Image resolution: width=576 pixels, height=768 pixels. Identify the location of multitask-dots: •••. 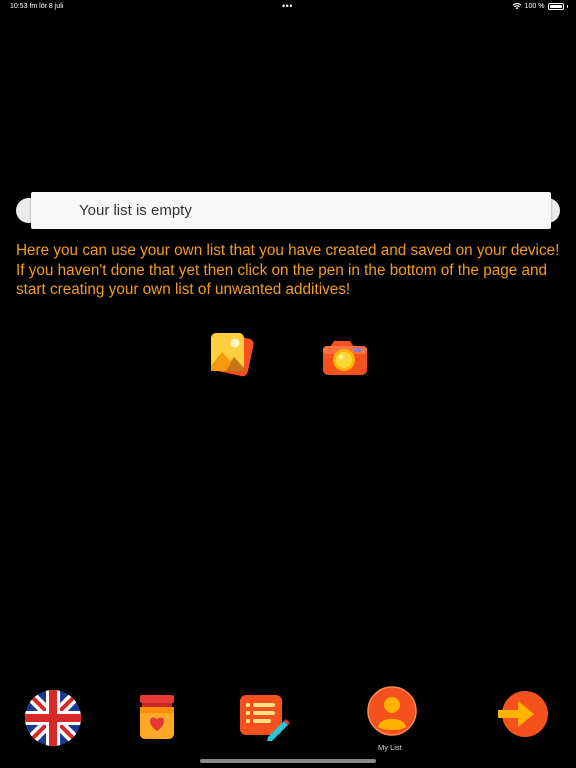
(287, 6).